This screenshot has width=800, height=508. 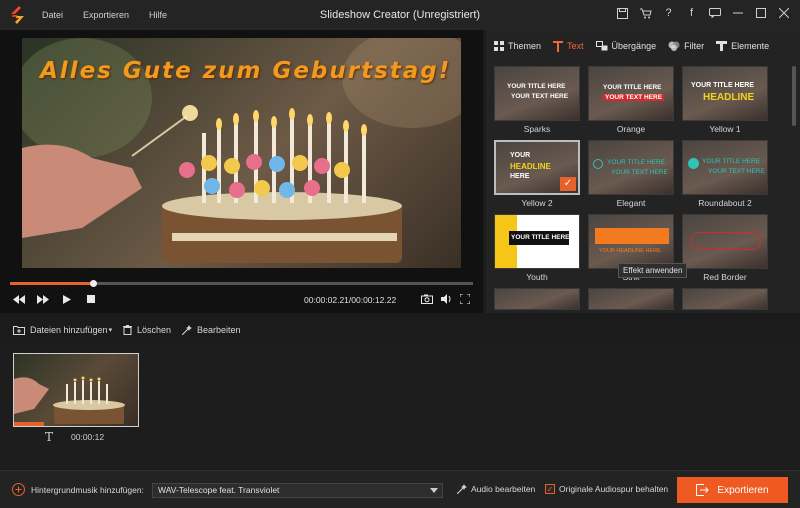 I want to click on effect-tile-elegant: YOUR TITLE HERE YOUR TEXT HERE Elegant, so click(x=631, y=174).